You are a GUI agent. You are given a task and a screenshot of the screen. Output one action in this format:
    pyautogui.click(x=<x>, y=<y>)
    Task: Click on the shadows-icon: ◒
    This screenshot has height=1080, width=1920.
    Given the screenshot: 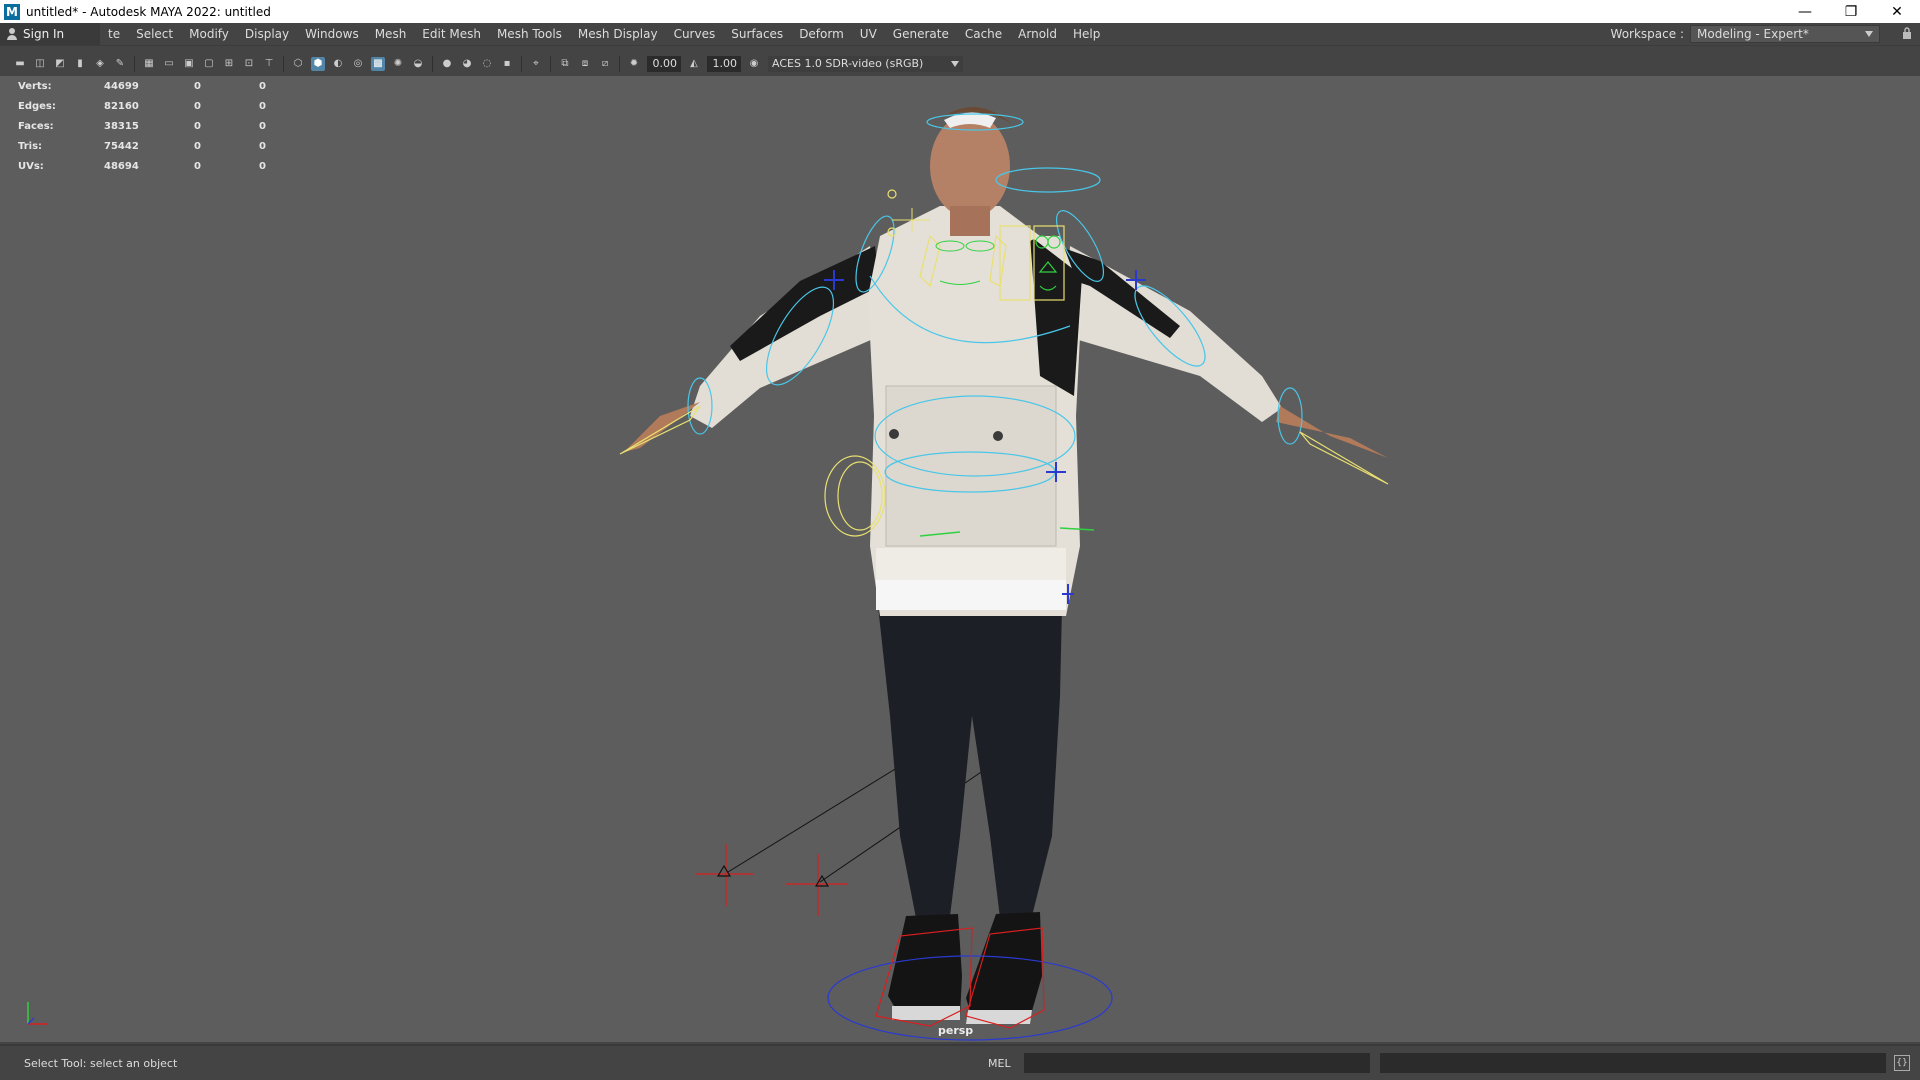 What is the action you would take?
    pyautogui.click(x=418, y=64)
    